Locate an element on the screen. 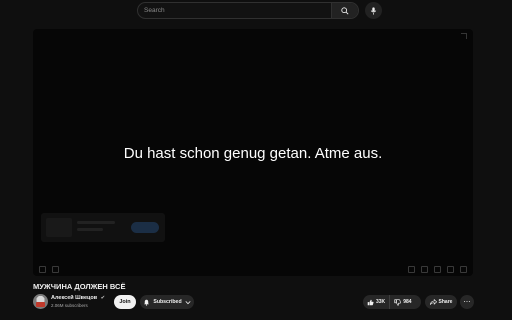 The width and height of the screenshot is (512, 320). share-label: Share is located at coordinates (445, 302).